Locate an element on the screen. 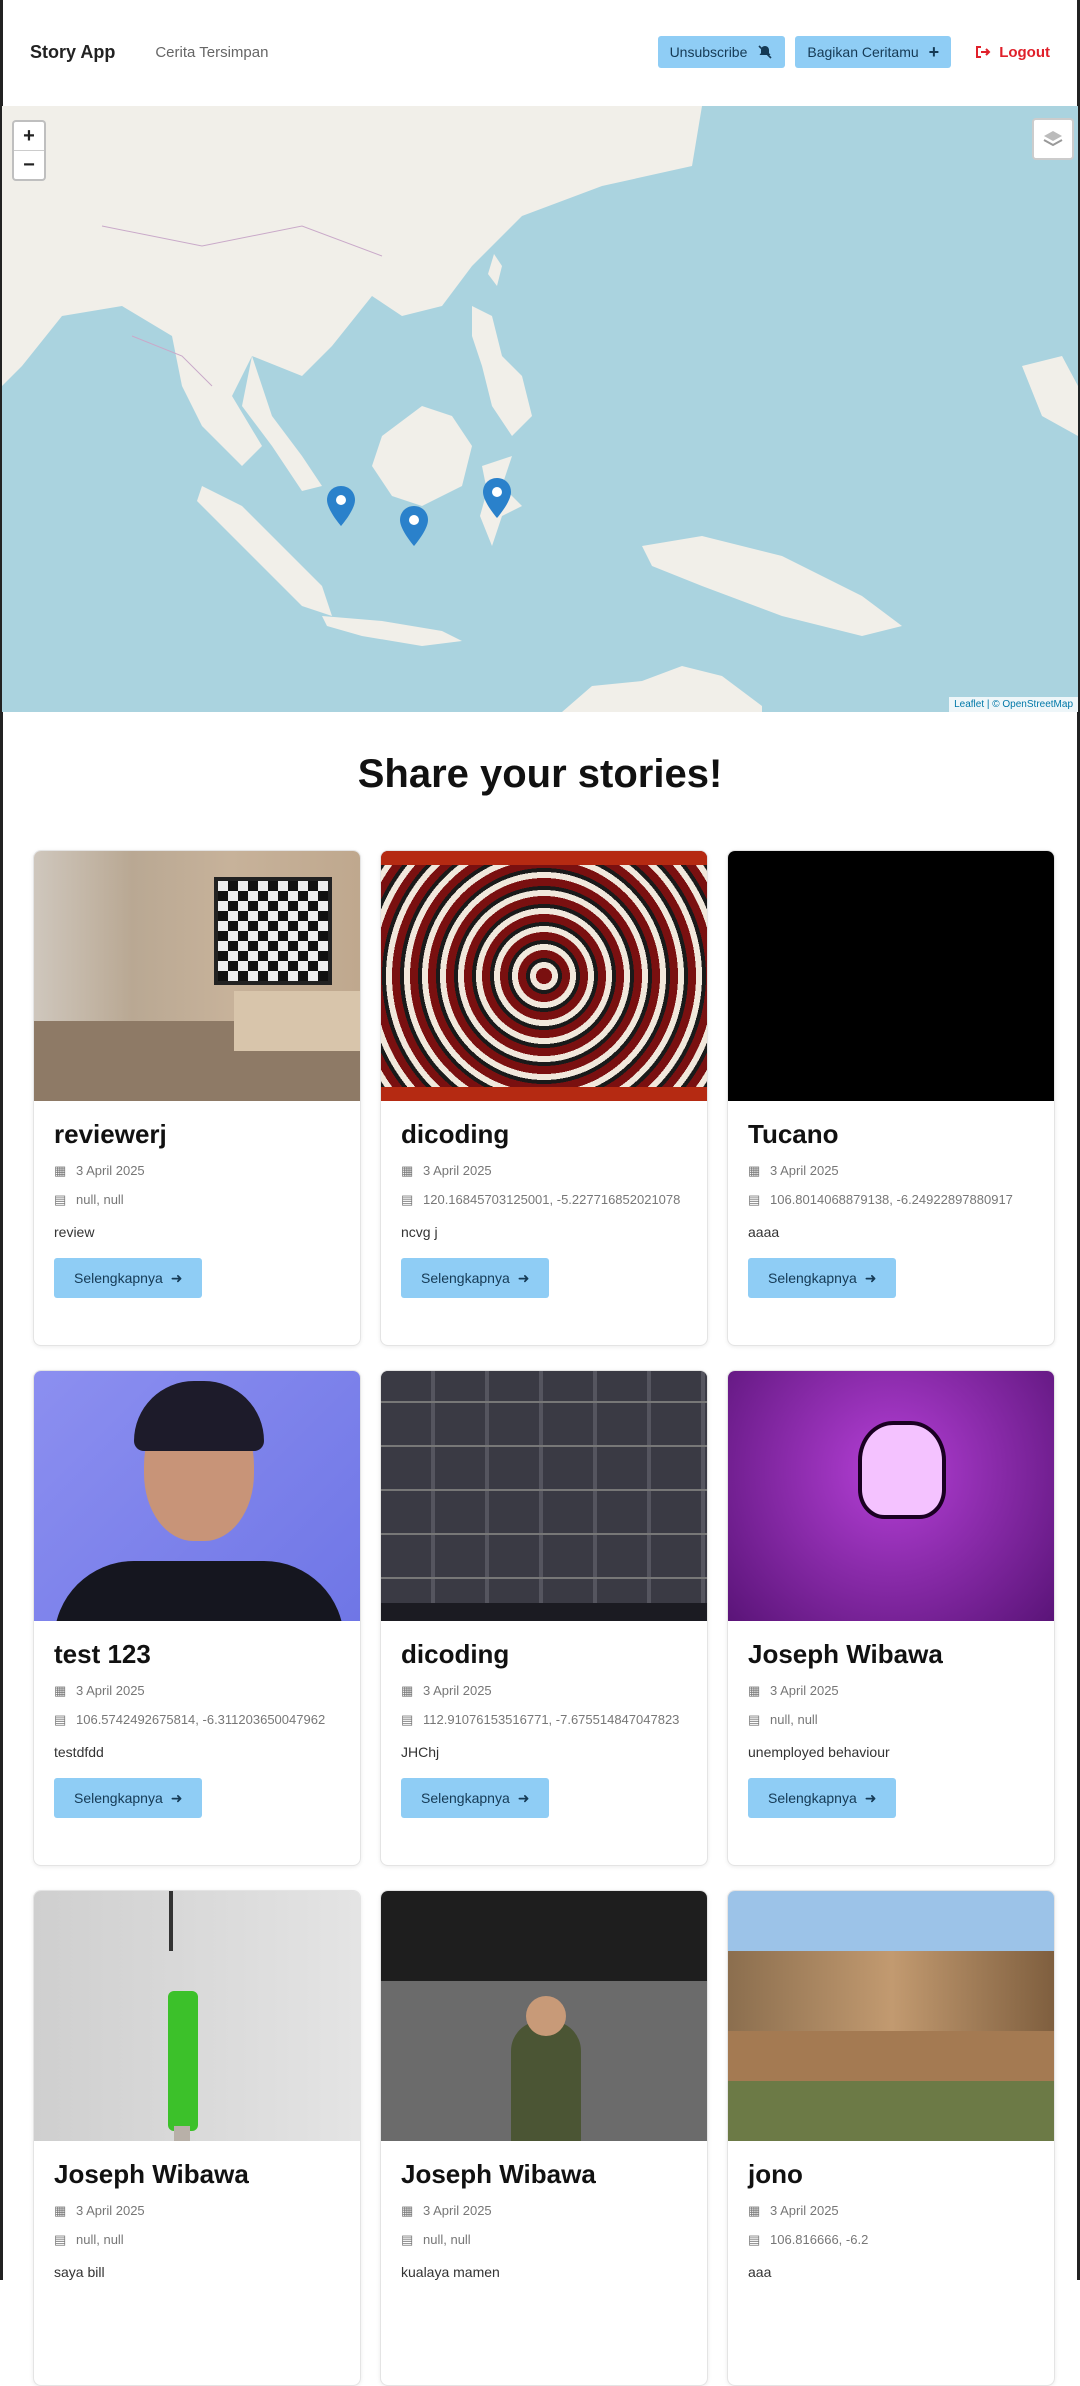  story-description: testdfdd is located at coordinates (79, 1752).